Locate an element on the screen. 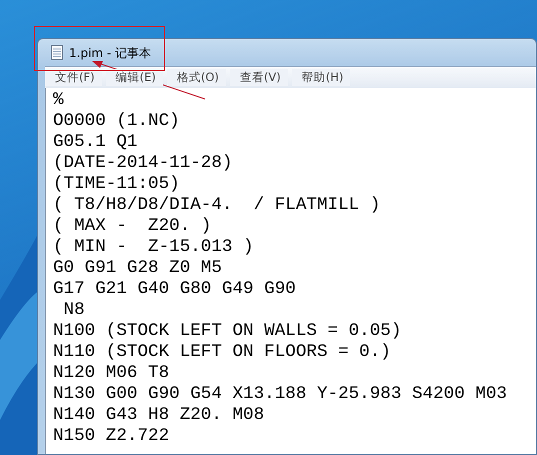 This screenshot has width=537, height=455. text-line: N100 (STOCK LEFT ON WALLS = 0.05) is located at coordinates (227, 331).